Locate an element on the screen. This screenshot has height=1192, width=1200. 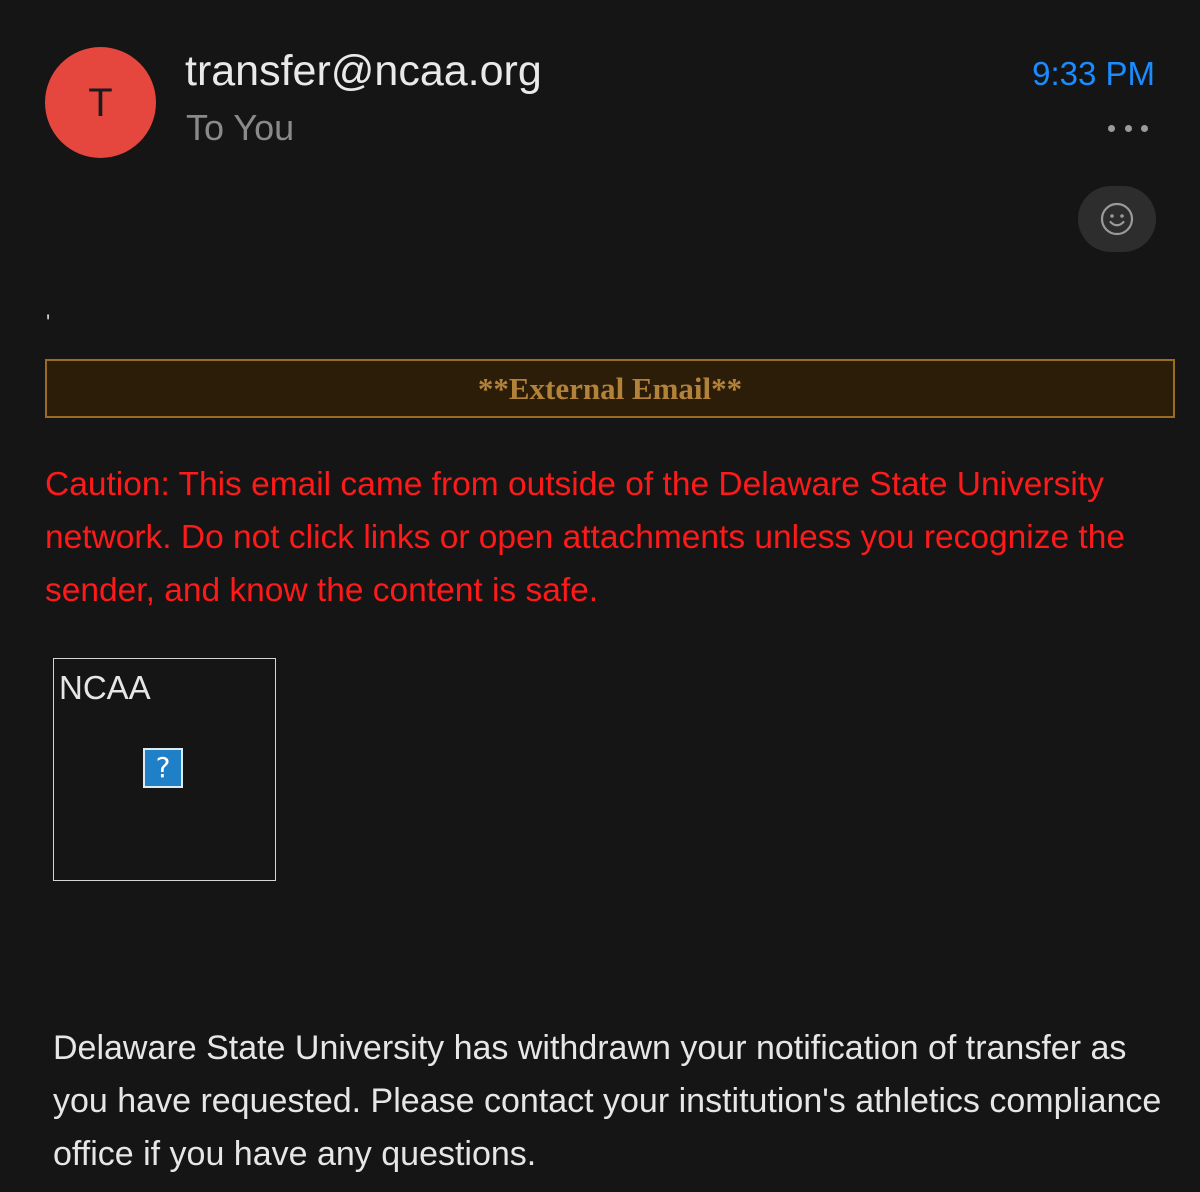
avatar-initial: T is located at coordinates (100, 102).